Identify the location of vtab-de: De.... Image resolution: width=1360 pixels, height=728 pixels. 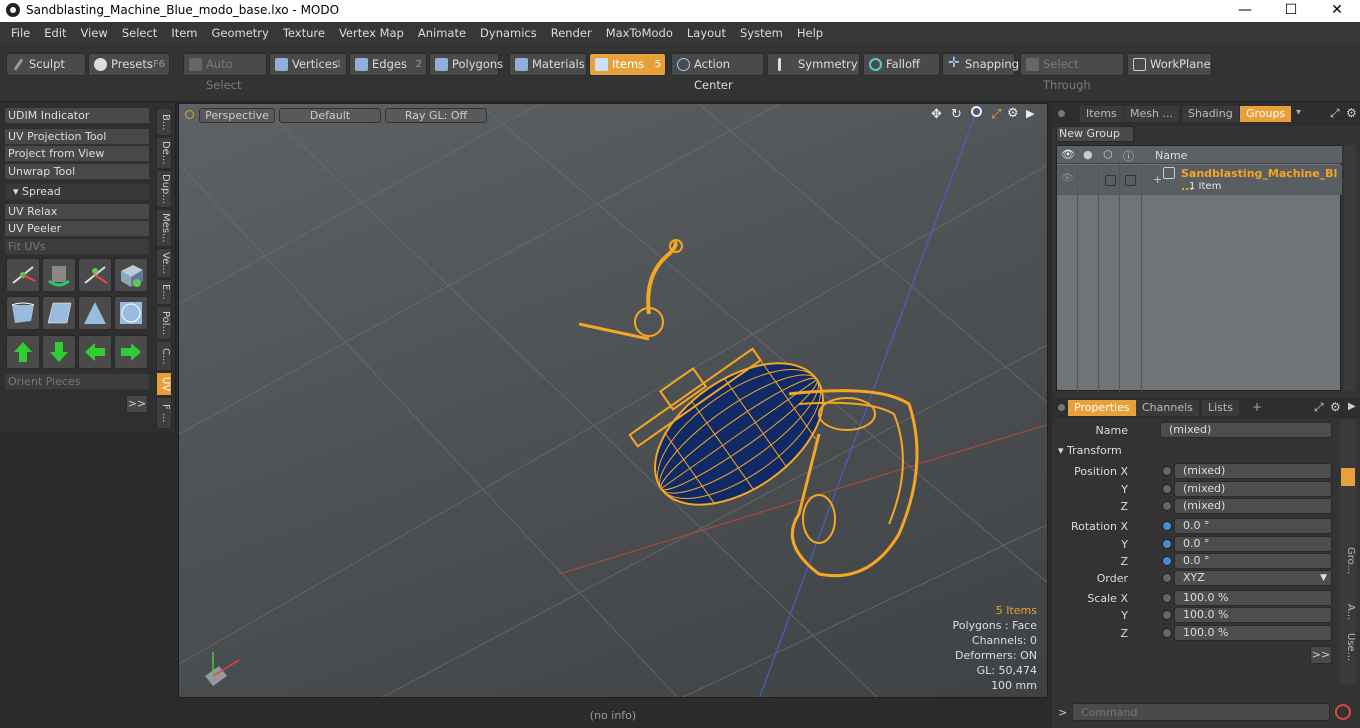
(164, 153).